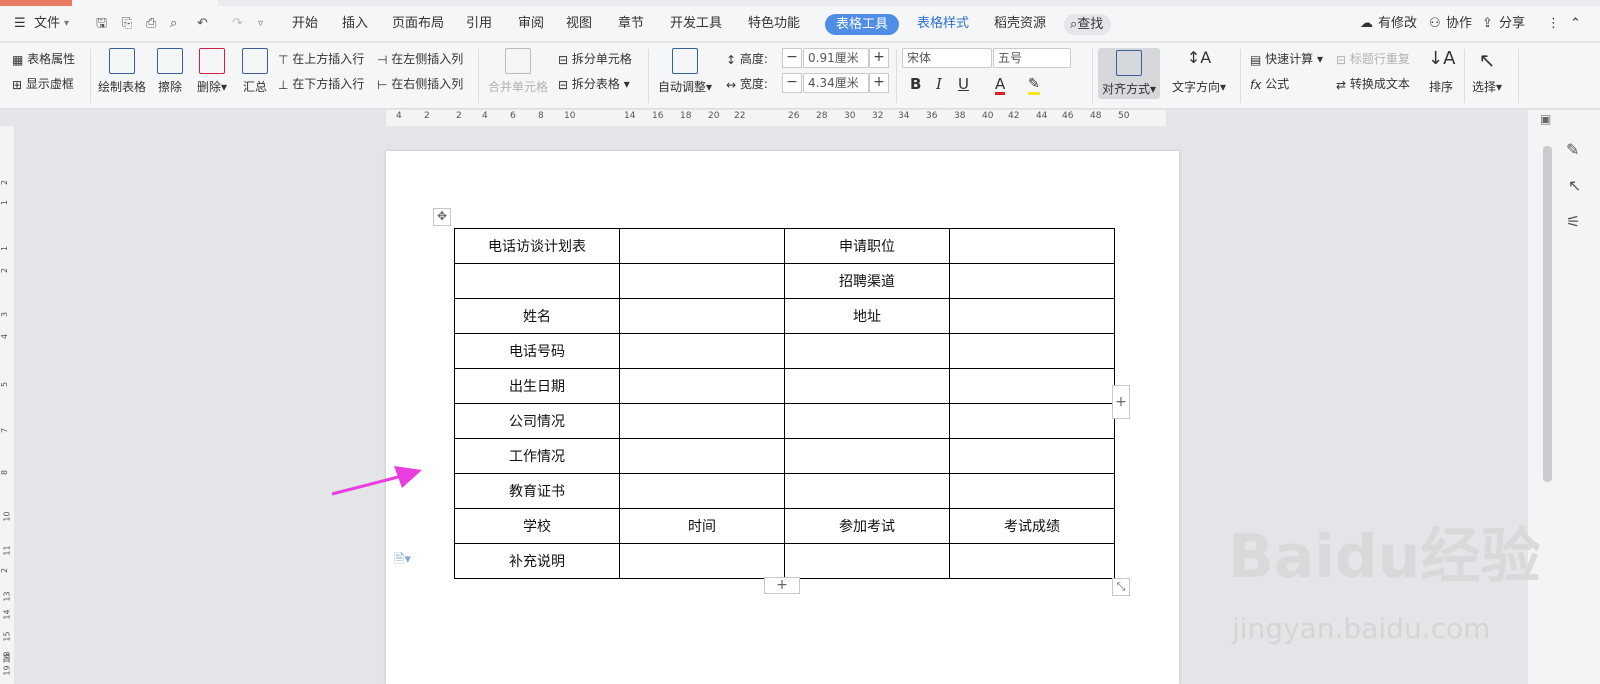 The image size is (1600, 684). Describe the element at coordinates (1034, 85) in the screenshot. I see `highlight-icon: ✎` at that location.